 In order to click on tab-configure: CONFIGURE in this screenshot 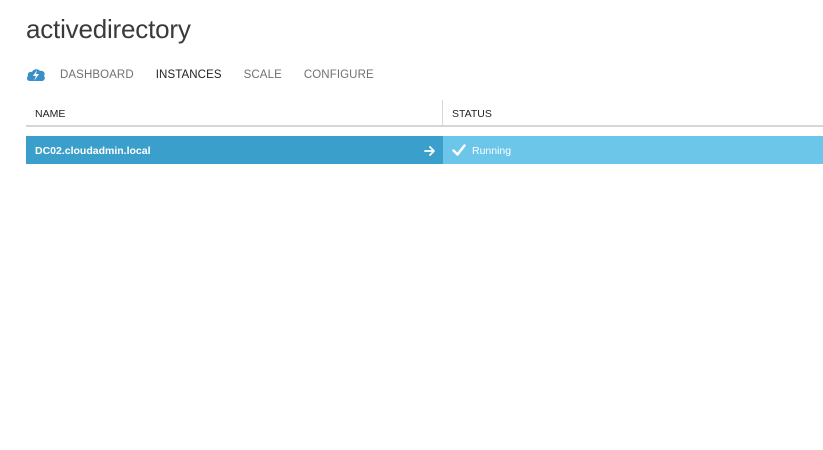, I will do `click(339, 75)`.